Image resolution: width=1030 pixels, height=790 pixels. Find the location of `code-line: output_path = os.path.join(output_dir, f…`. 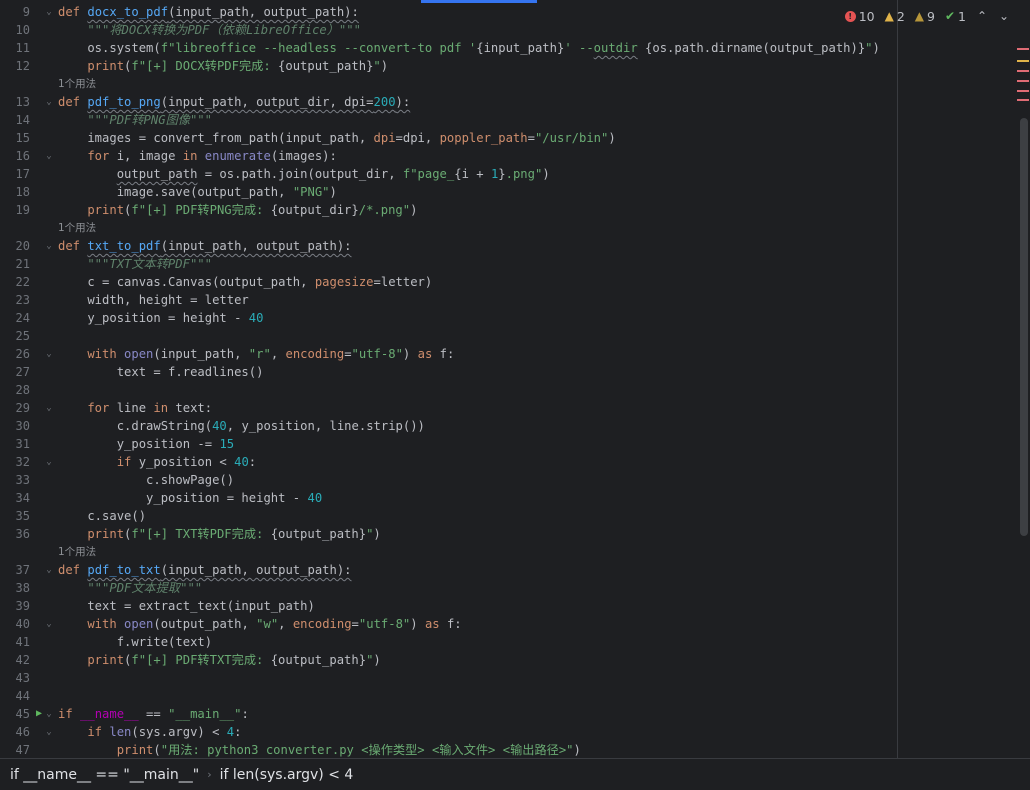

code-line: output_path = os.path.join(output_dir, f… is located at coordinates (304, 174).